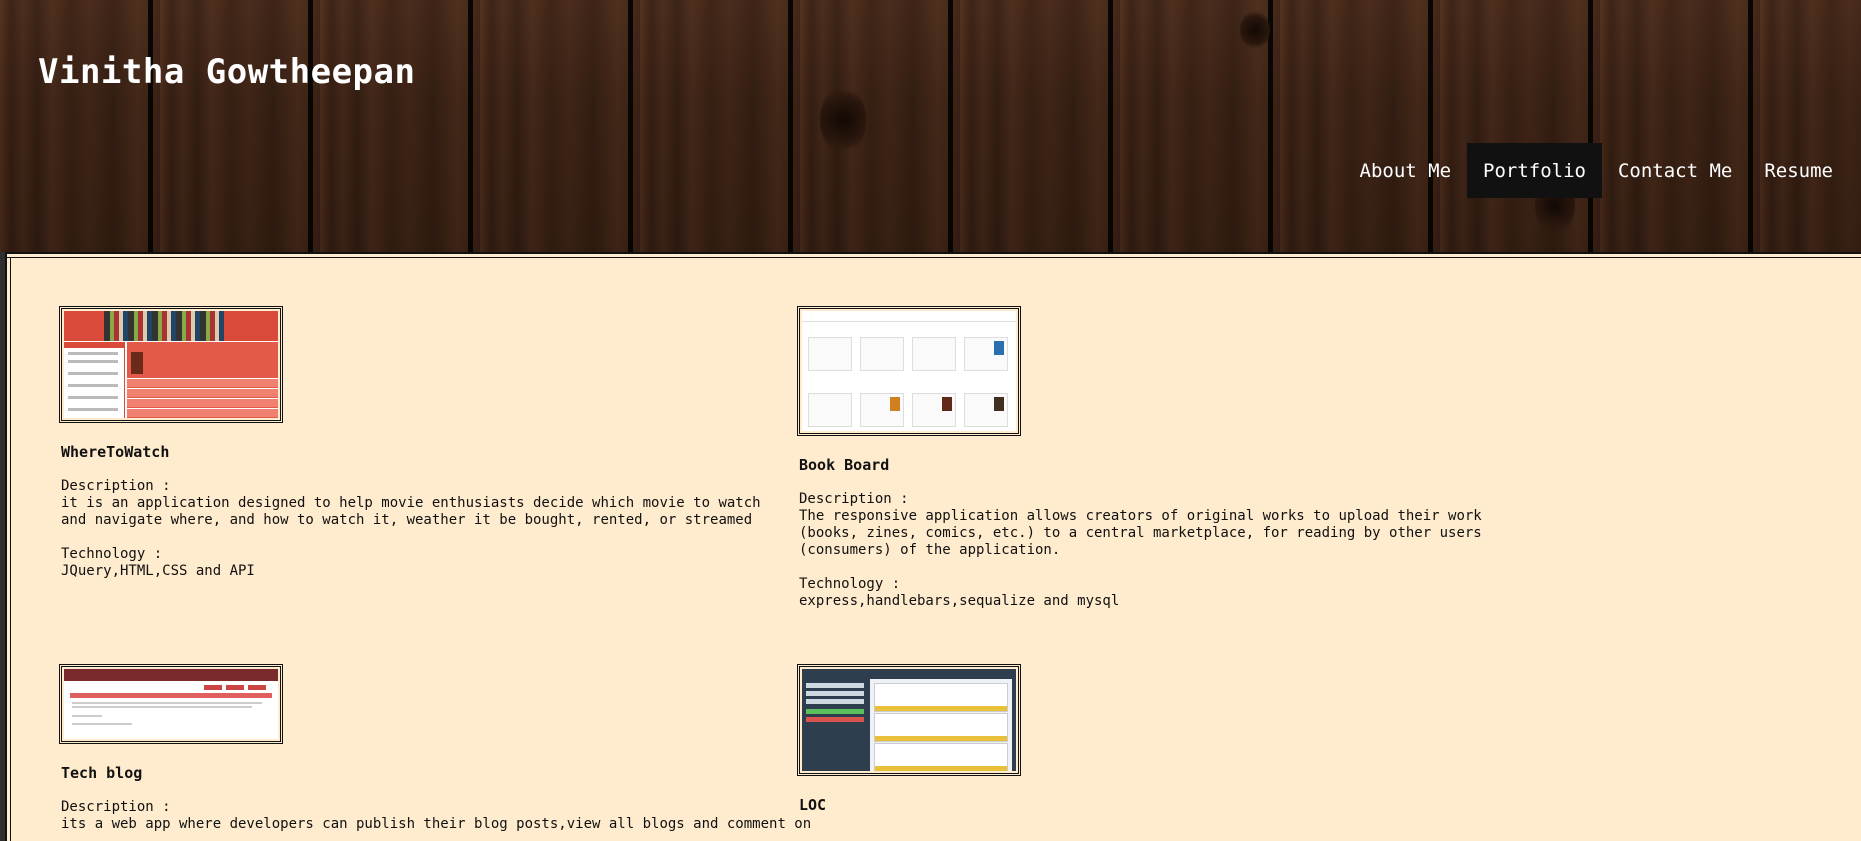  Describe the element at coordinates (909, 720) in the screenshot. I see `project-screenshot-loc` at that location.